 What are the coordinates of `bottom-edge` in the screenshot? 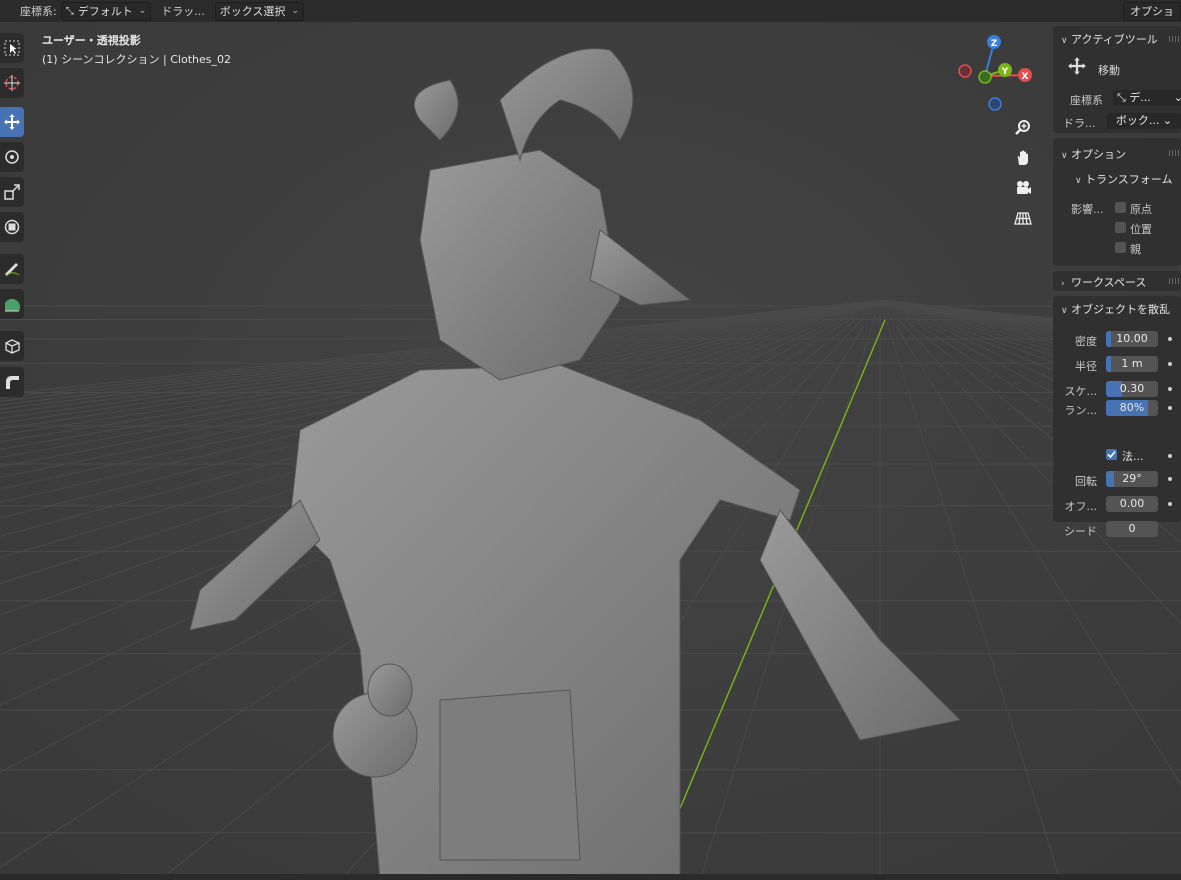 It's located at (590, 877).